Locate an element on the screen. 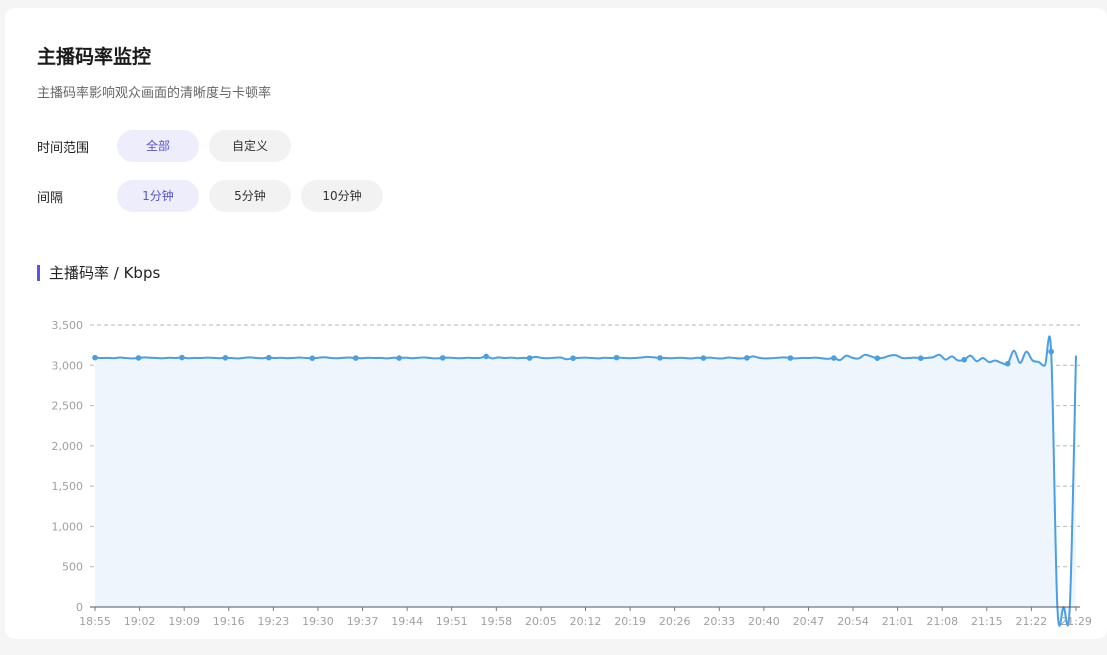  x-tick-label: 20:05 is located at coordinates (541, 621).